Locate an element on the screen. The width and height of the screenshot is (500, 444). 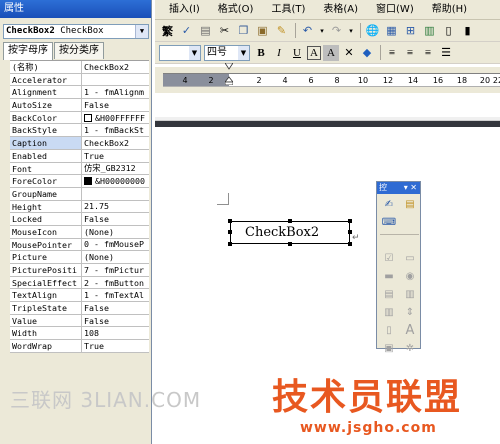
properties-icon: ▤ is located at coordinates (410, 204).